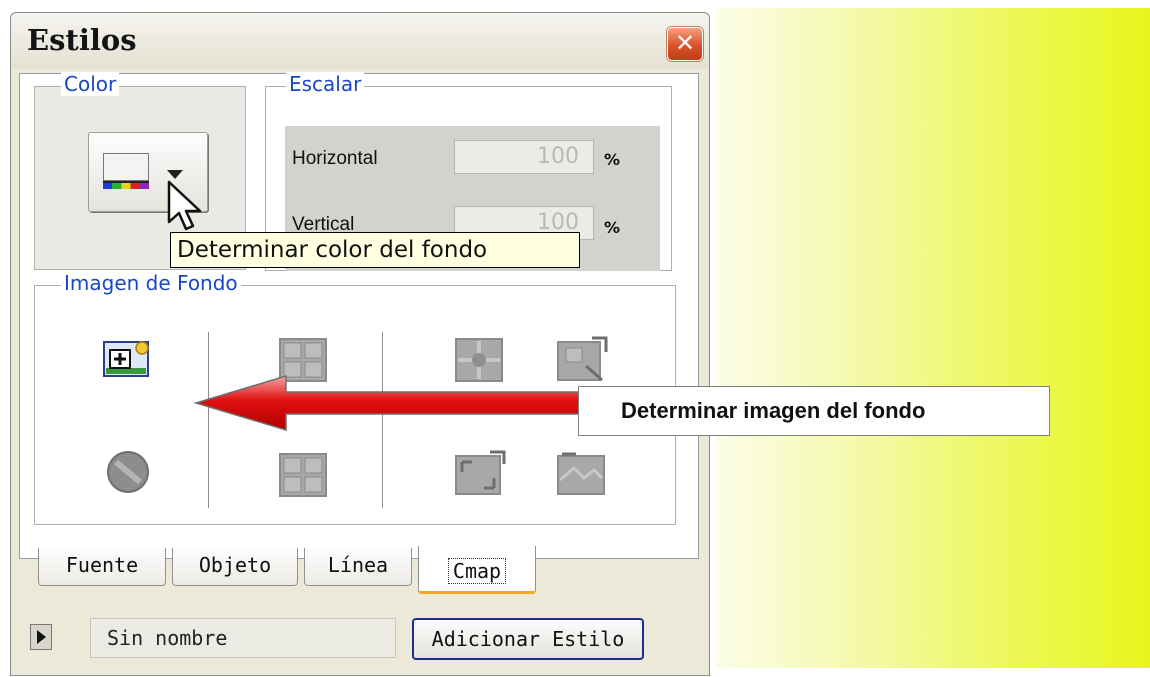 This screenshot has width=1150, height=677. Describe the element at coordinates (126, 186) in the screenshot. I see `color-palette-icon` at that location.